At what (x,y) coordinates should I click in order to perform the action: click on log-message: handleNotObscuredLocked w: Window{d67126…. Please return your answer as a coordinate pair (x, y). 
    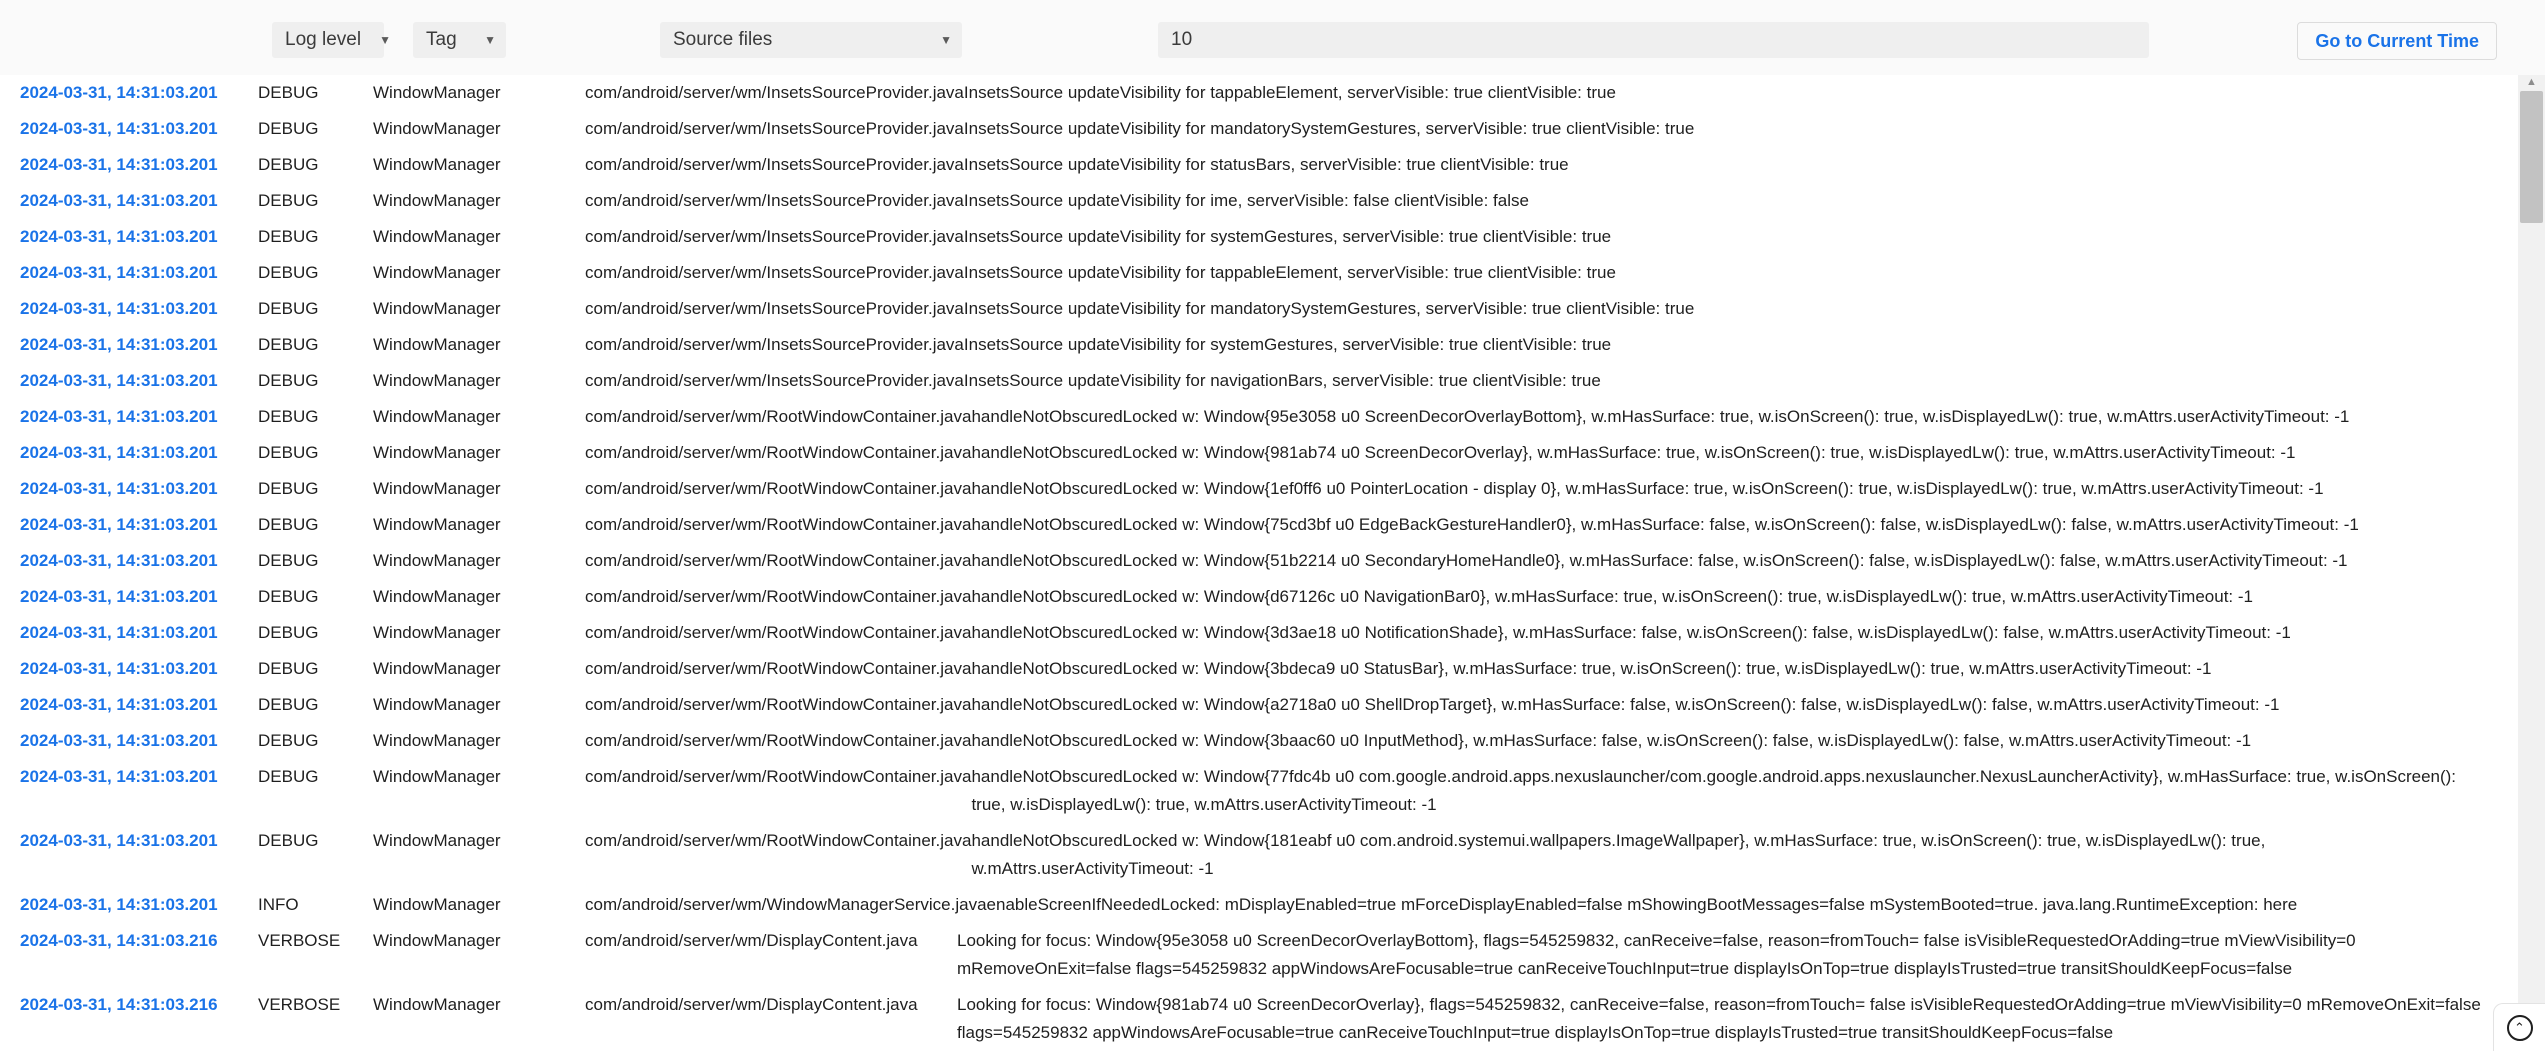
    Looking at the image, I should click on (1612, 596).